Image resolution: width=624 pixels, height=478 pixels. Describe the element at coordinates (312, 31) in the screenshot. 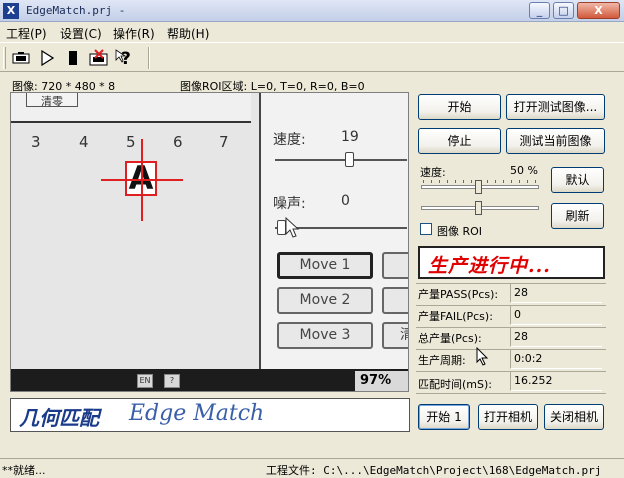

I see `menu-bar: 工程(P) 设置(C) 操作(R) 帮助(H)` at that location.